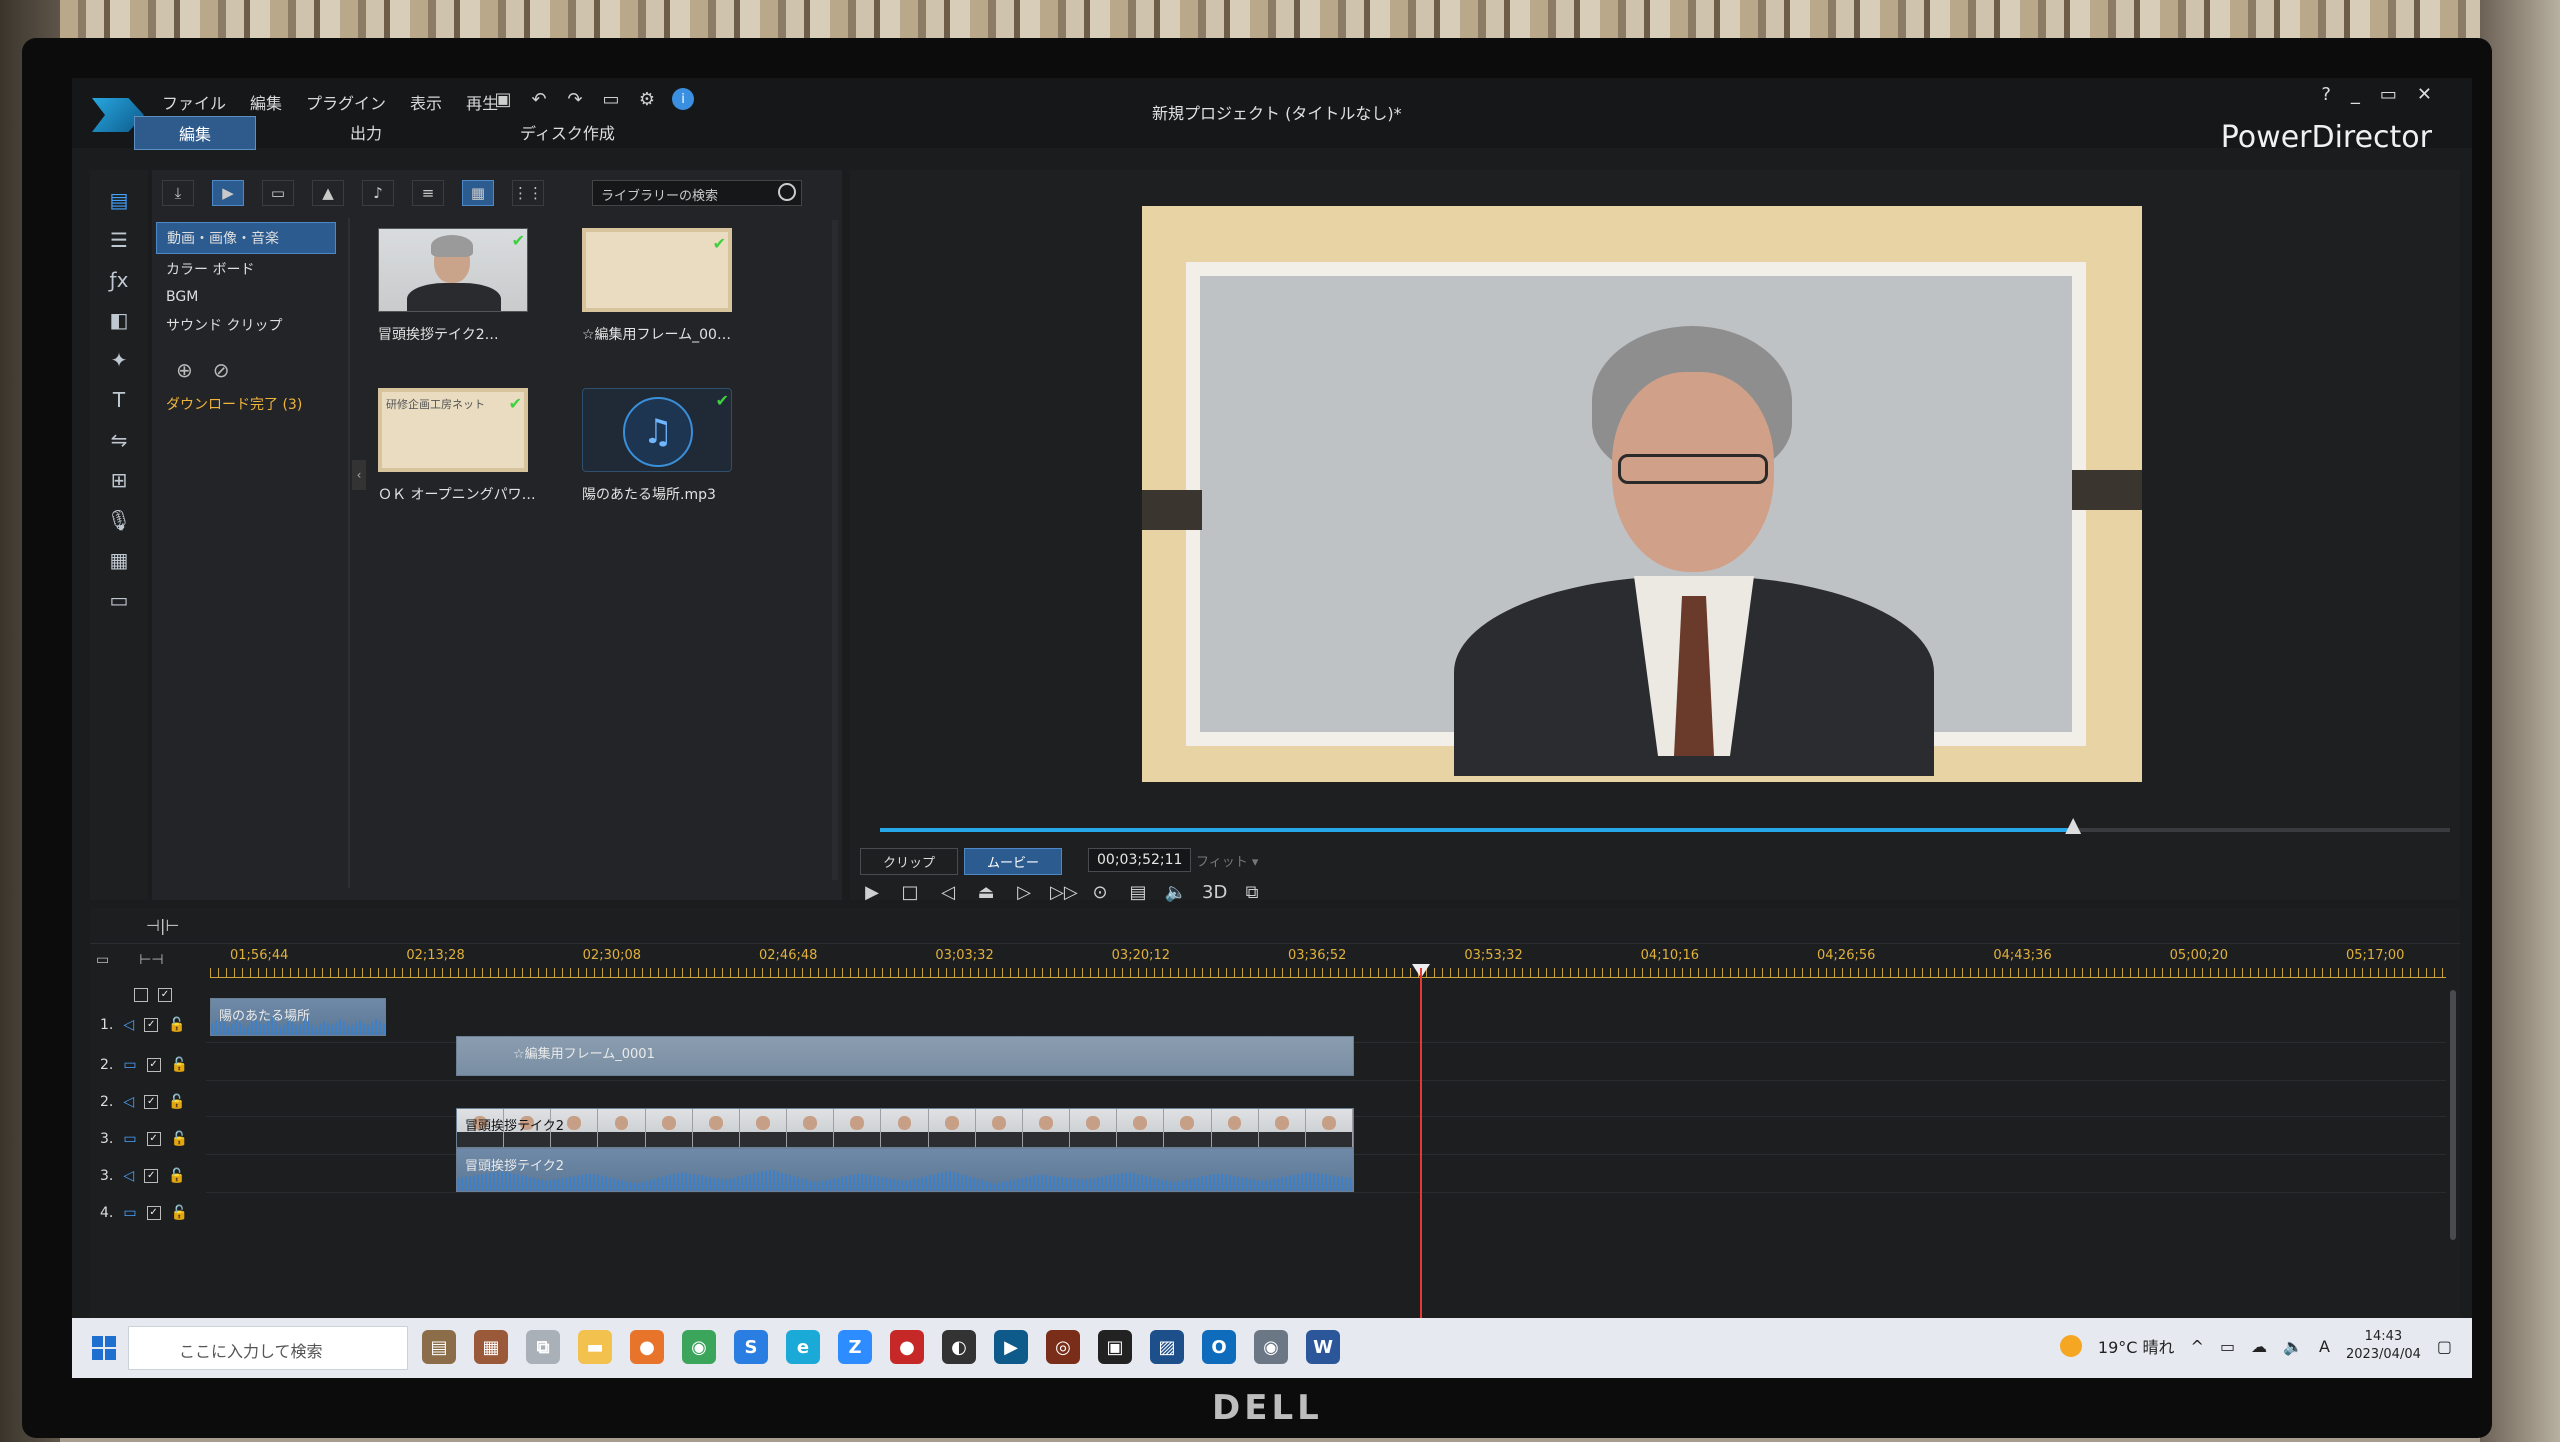 The image size is (2560, 1442). What do you see at coordinates (151, 960) in the screenshot?
I see `fit-timeline-icon: ⊢⊣` at bounding box center [151, 960].